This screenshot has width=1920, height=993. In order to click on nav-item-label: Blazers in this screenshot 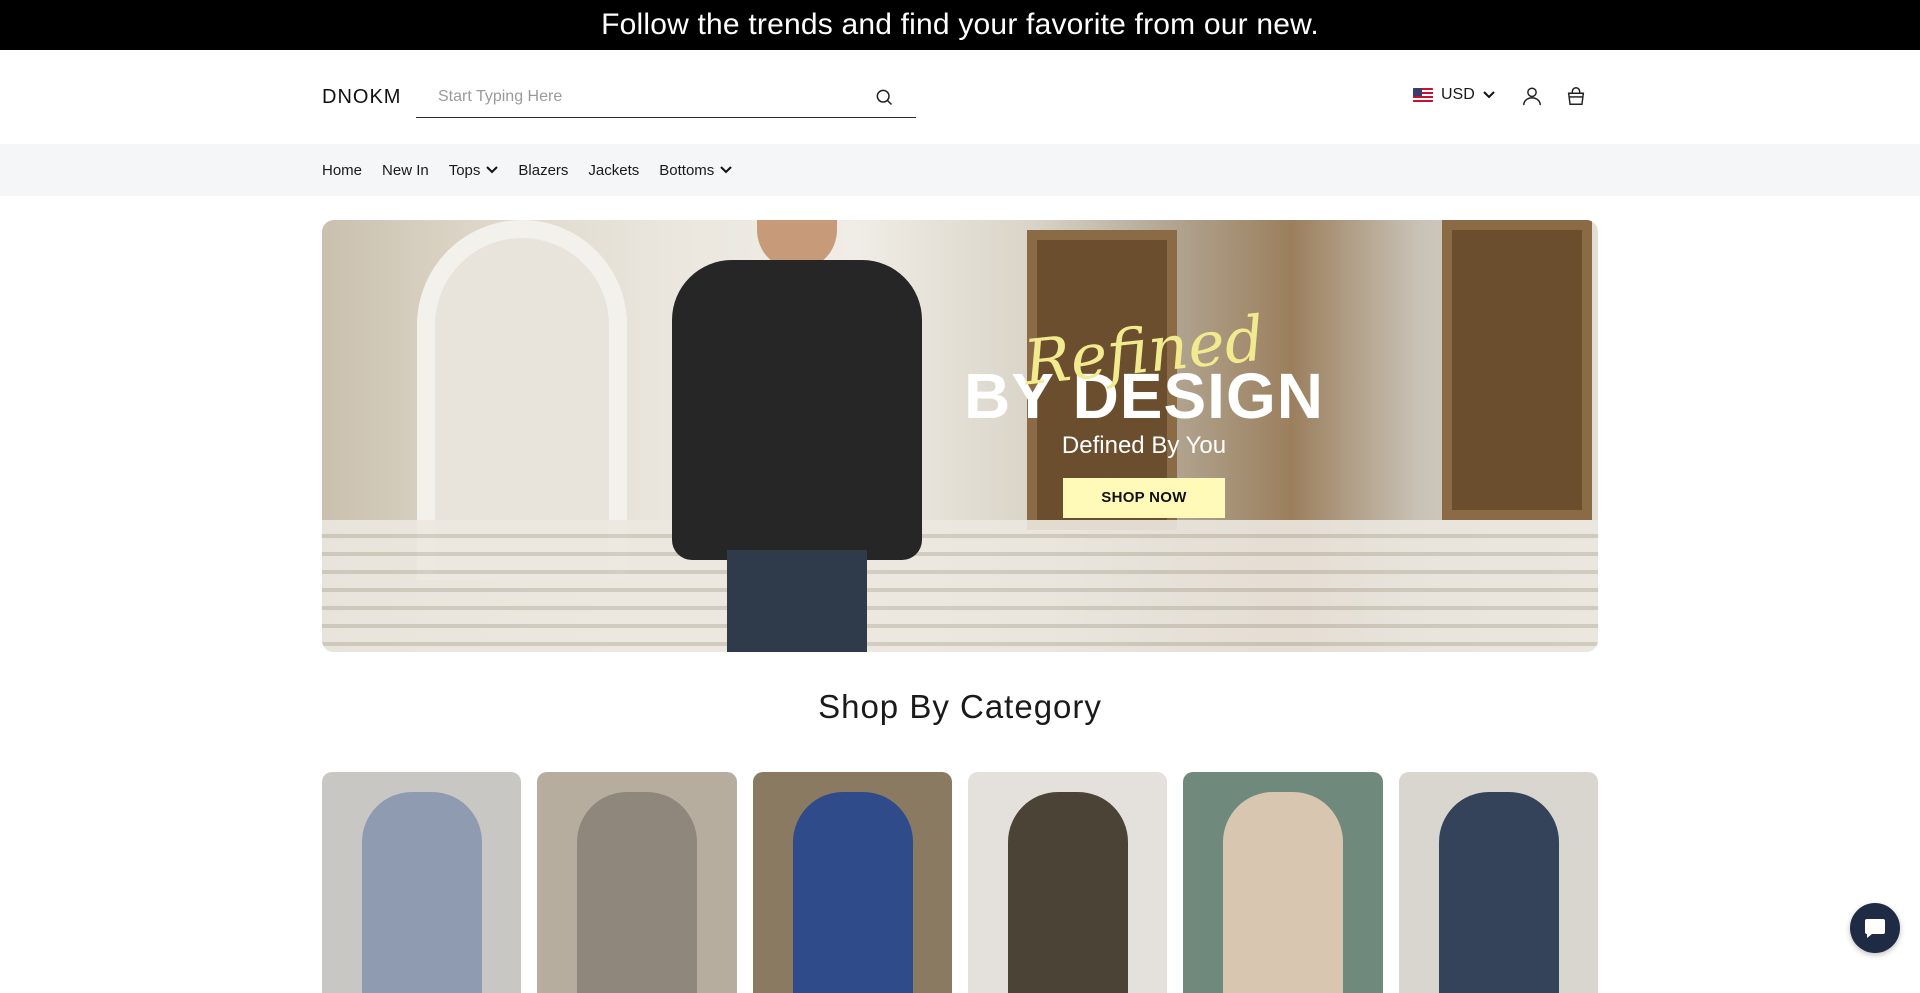, I will do `click(543, 170)`.